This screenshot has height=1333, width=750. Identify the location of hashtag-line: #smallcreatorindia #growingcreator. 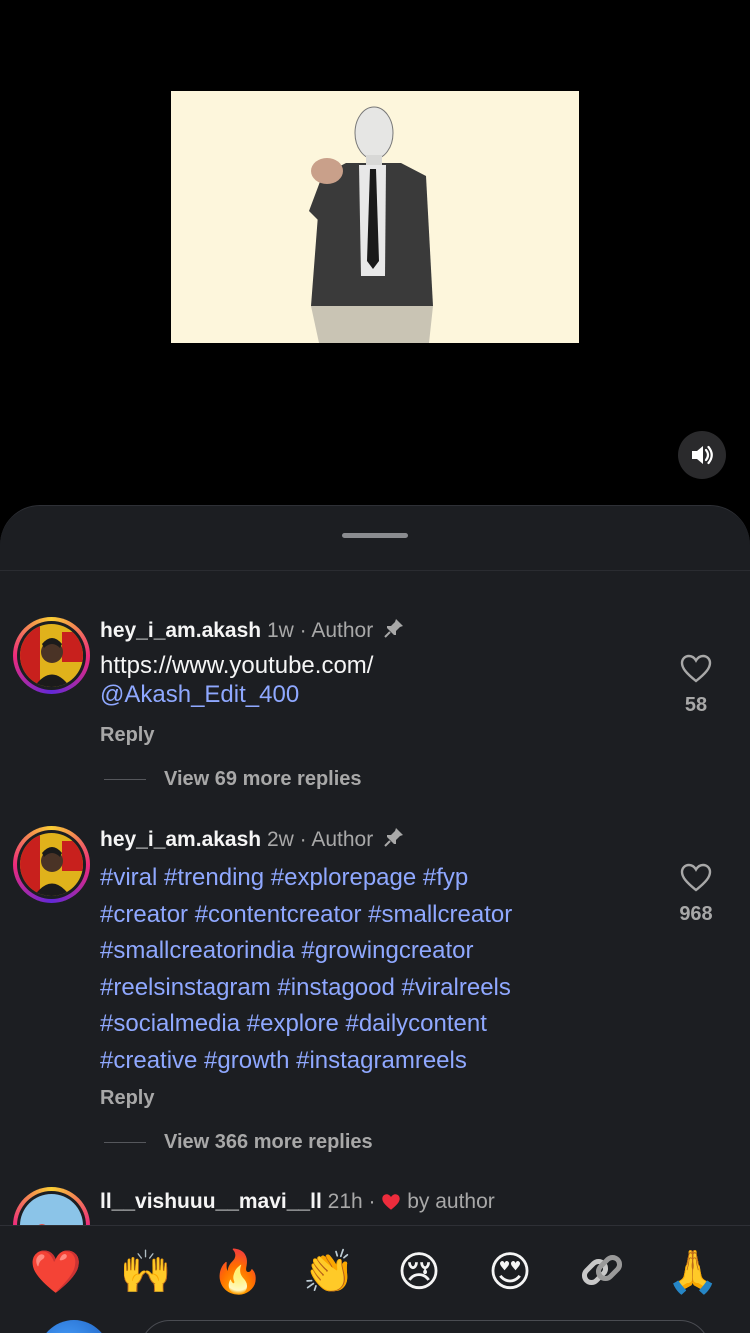
(306, 951).